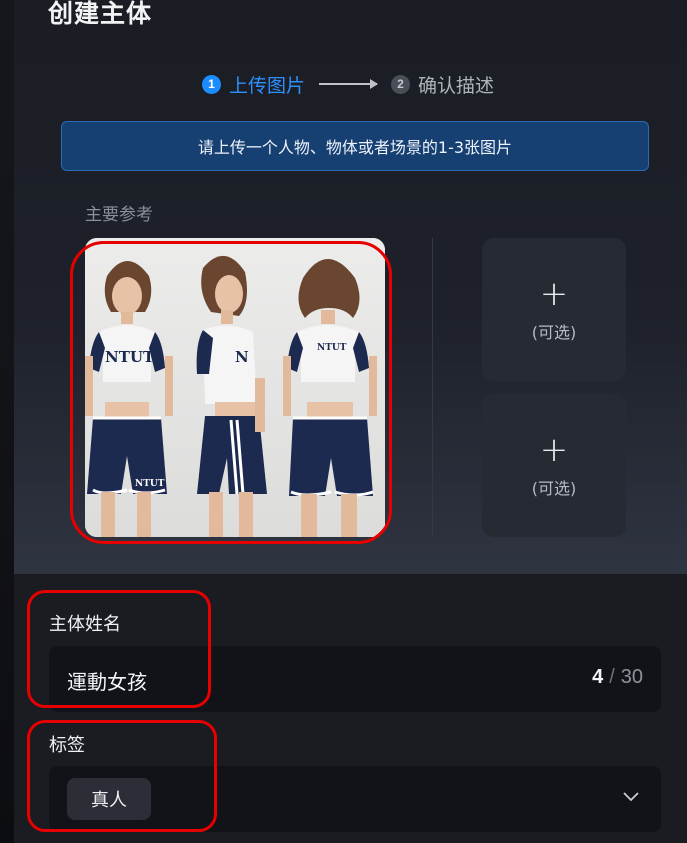 The image size is (687, 843). I want to click on highlight-name-field, so click(119, 649).